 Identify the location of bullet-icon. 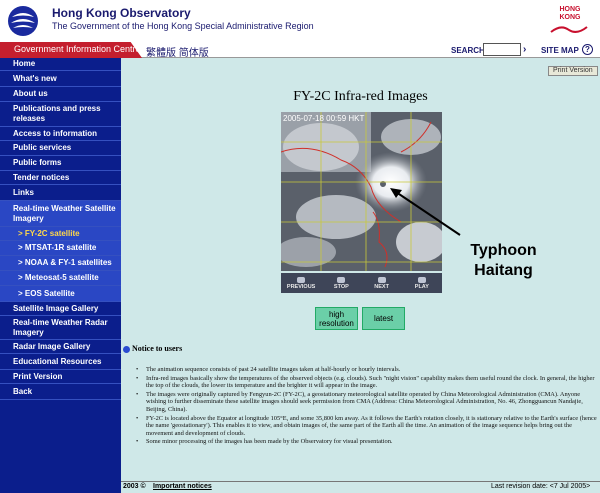
(126, 349).